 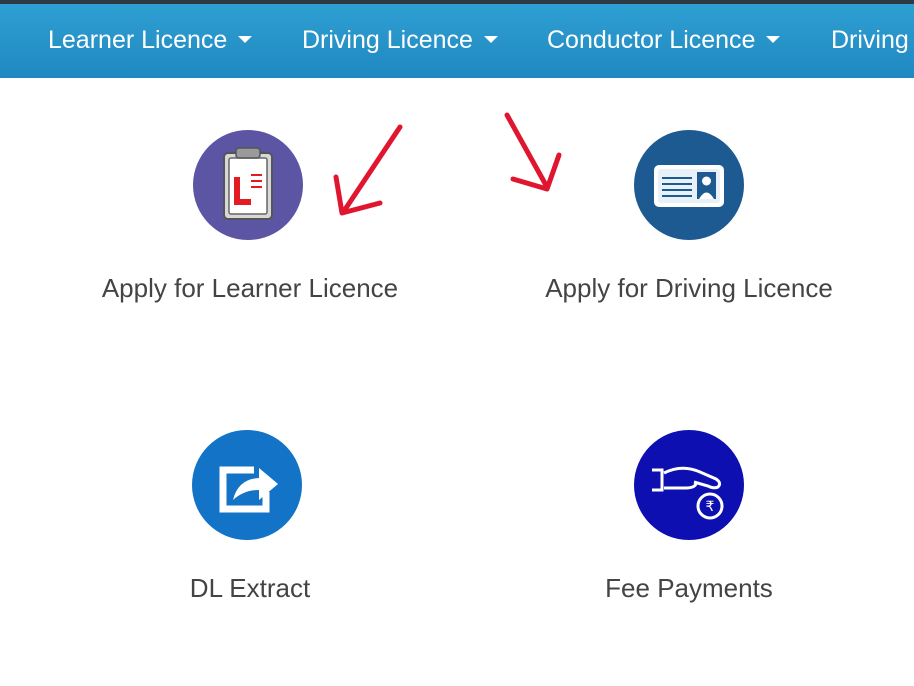 What do you see at coordinates (247, 485) in the screenshot?
I see `share-export-icon` at bounding box center [247, 485].